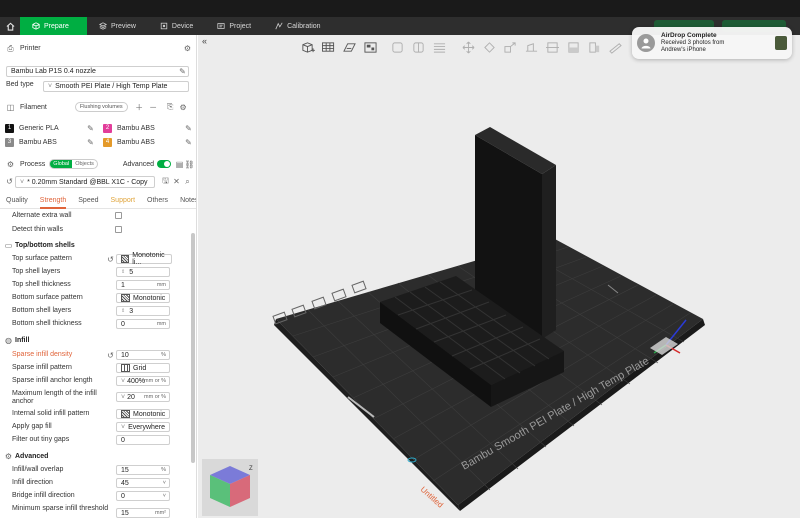 The height and width of the screenshot is (518, 800). What do you see at coordinates (148, 128) in the screenshot?
I see `filament-item-2: 2 Bambu ABS ✎` at bounding box center [148, 128].